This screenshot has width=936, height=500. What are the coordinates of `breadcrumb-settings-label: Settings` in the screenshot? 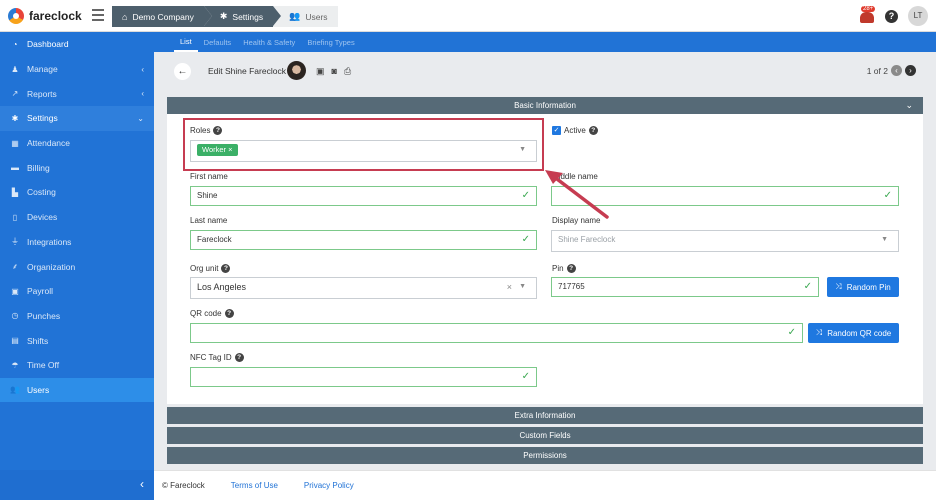 It's located at (248, 16).